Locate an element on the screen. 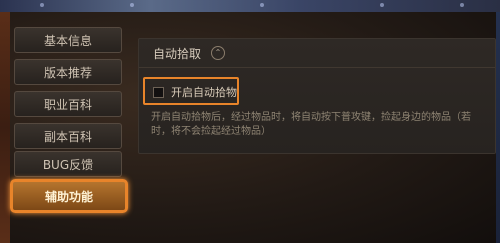 Image resolution: width=500 pixels, height=243 pixels. right-decorative-edge is located at coordinates (498, 127).